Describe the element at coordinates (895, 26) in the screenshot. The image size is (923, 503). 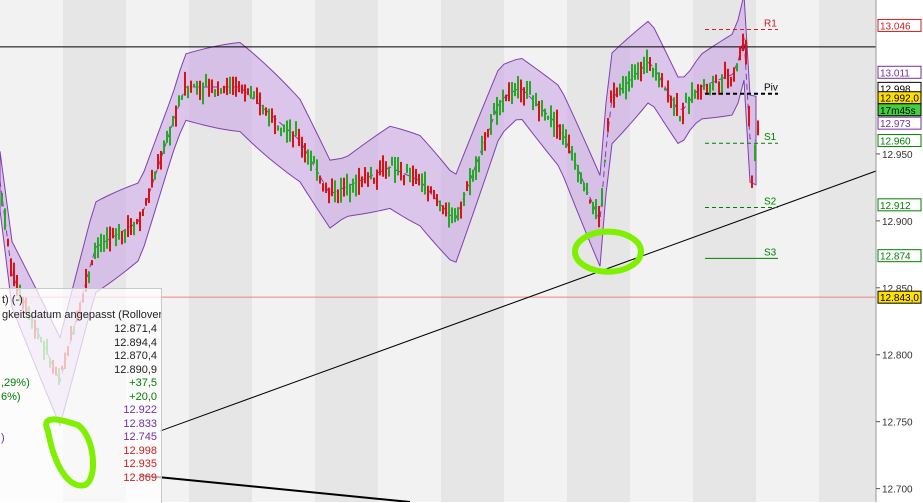
I see `price-tag-label: 13.046` at that location.